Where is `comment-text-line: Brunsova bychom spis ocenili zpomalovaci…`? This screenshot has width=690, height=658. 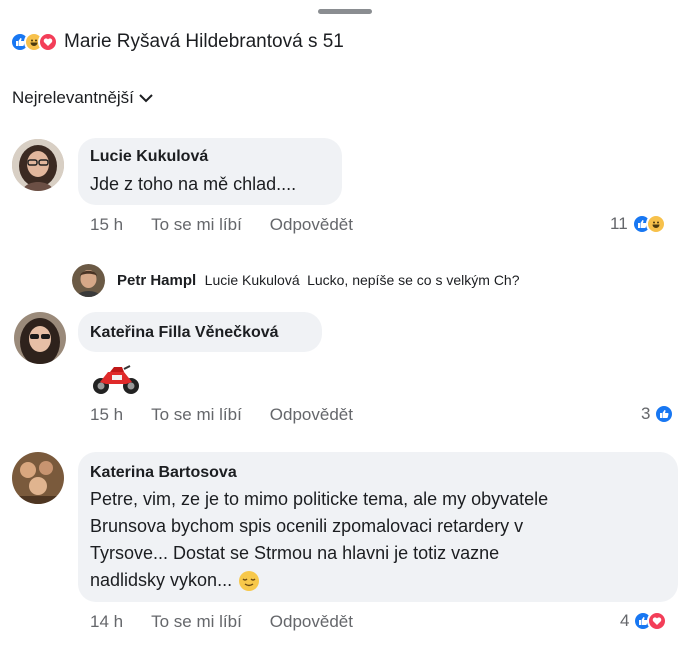
comment-text-line: Brunsova bychom spis ocenili zpomalovaci… is located at coordinates (307, 526).